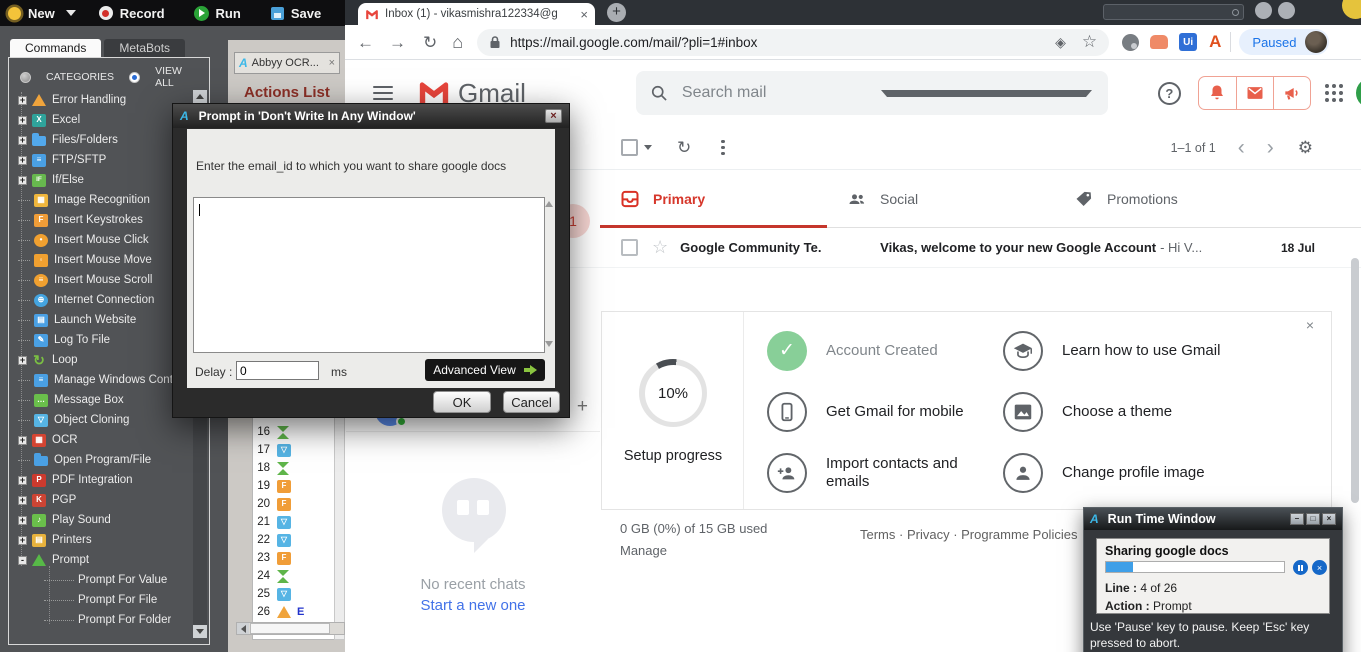 The width and height of the screenshot is (1361, 652). I want to click on scroll-left-button, so click(243, 628).